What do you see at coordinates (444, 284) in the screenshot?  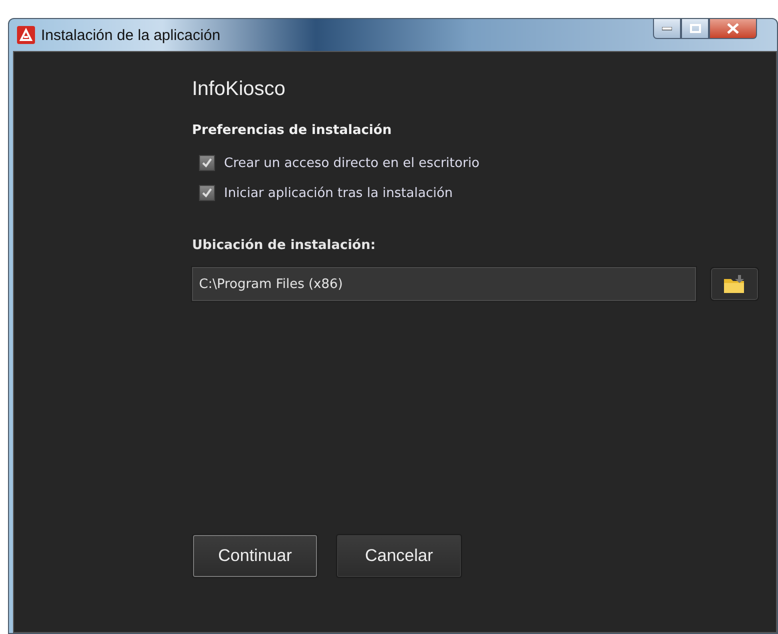 I see `location-field: C:\Program Files (x86)` at bounding box center [444, 284].